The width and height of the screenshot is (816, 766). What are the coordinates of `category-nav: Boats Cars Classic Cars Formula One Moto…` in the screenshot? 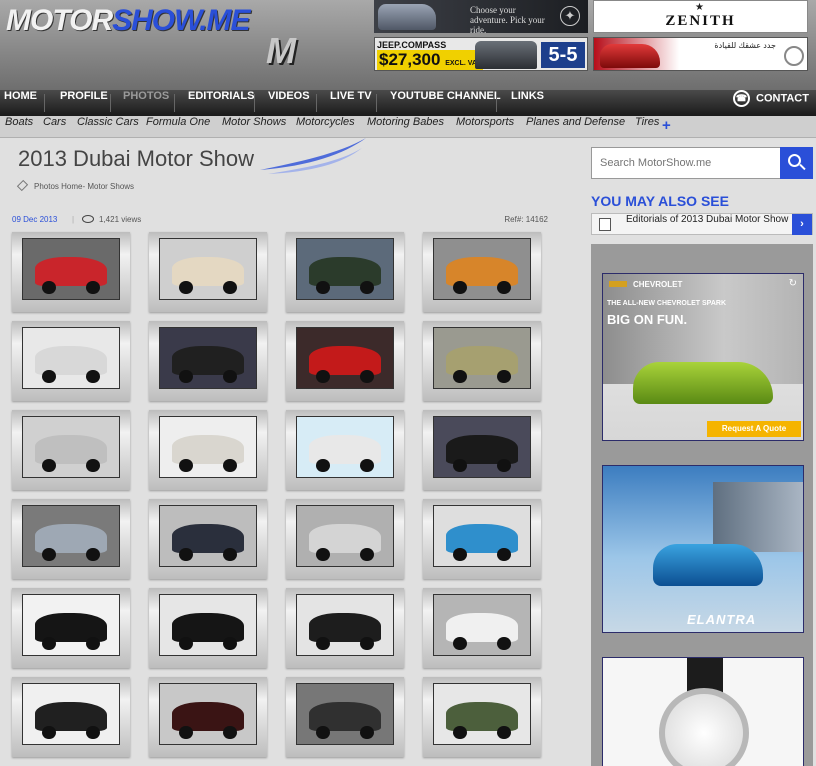 It's located at (408, 127).